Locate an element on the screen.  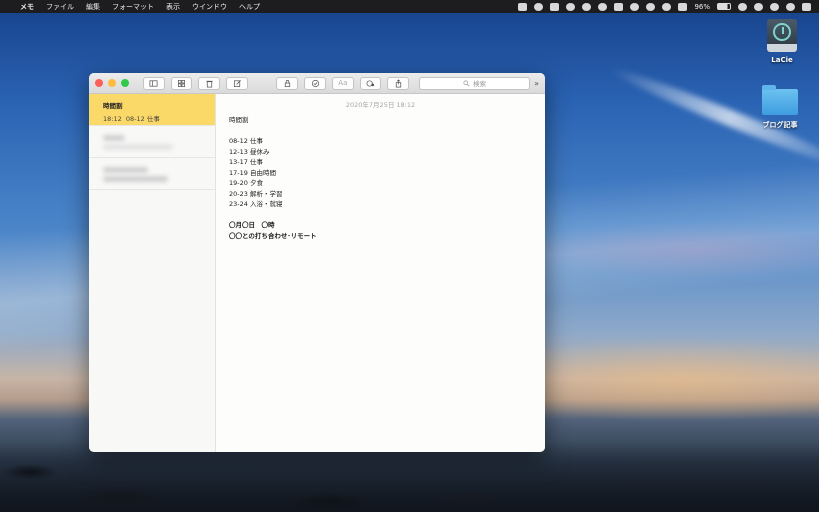
people-icon is located at coordinates (370, 83).